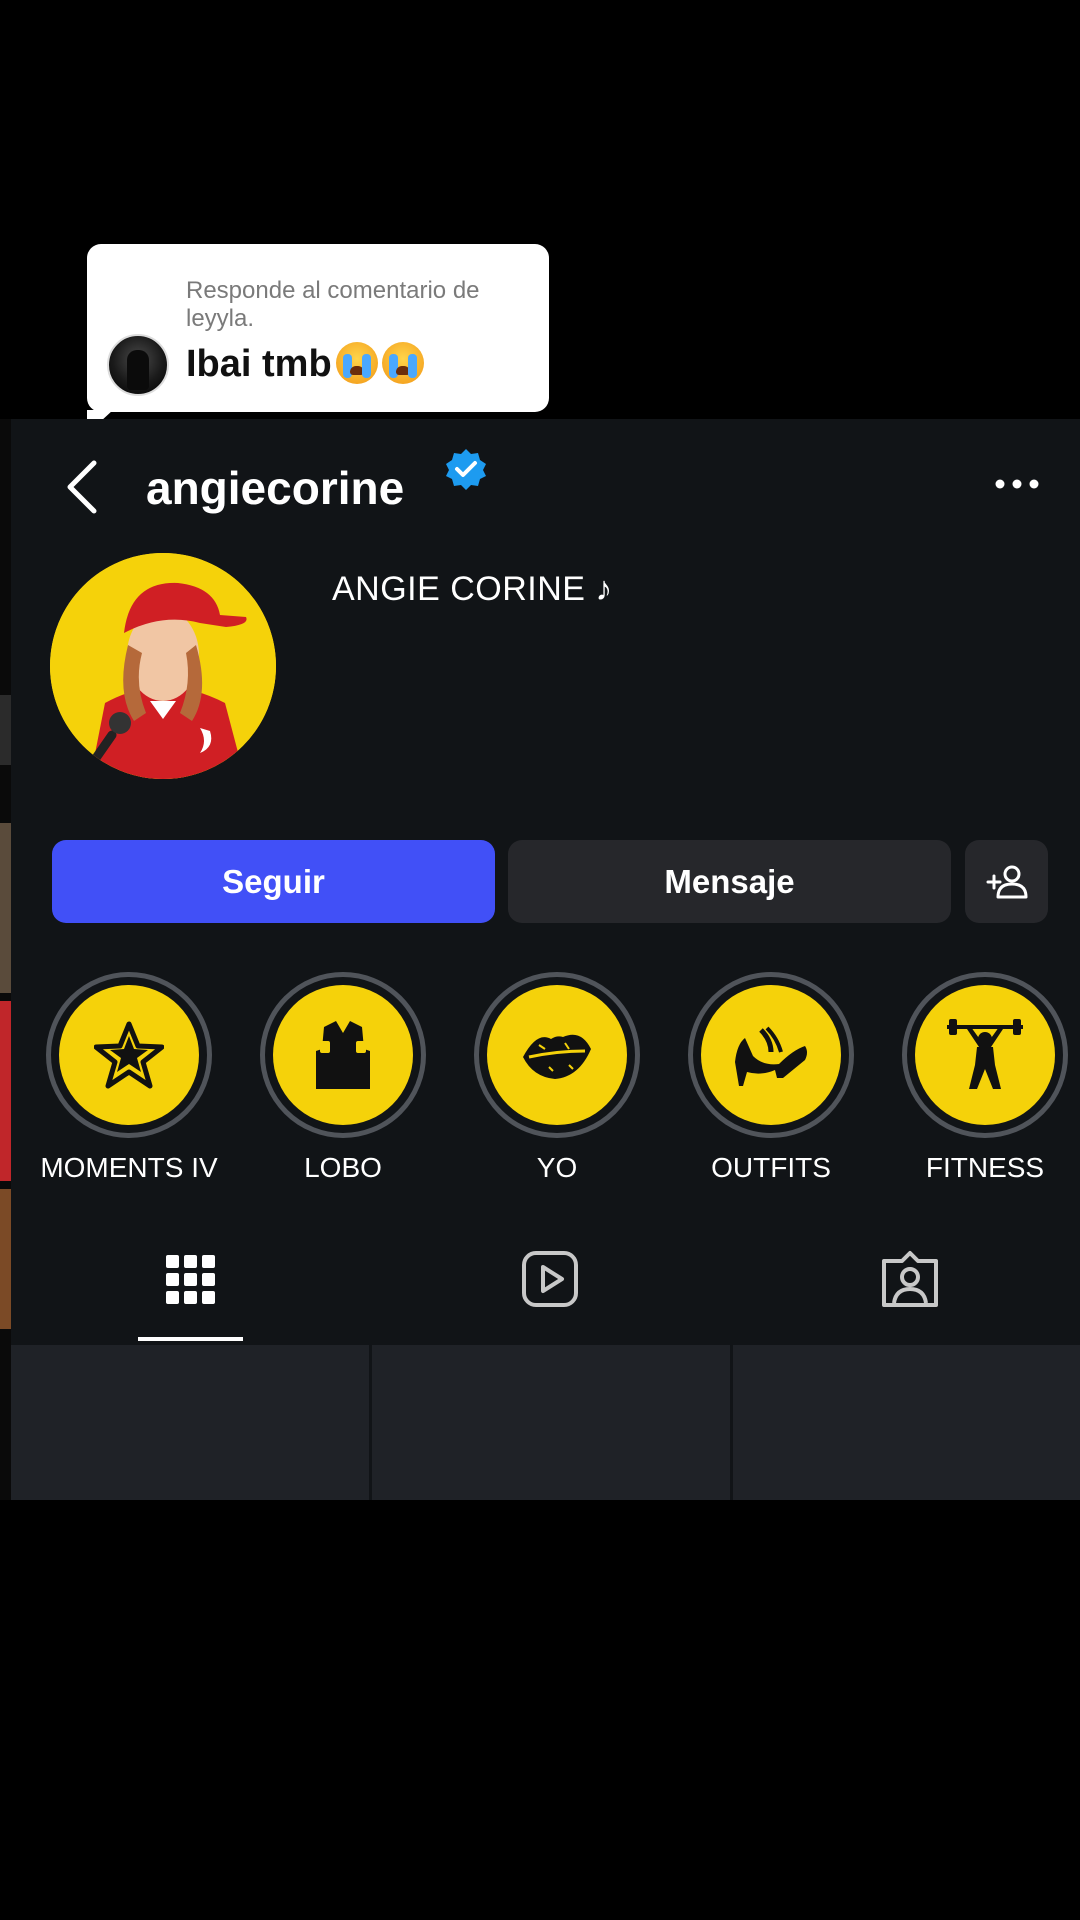 The width and height of the screenshot is (1080, 1920). I want to click on verified-badge-icon, so click(466, 469).